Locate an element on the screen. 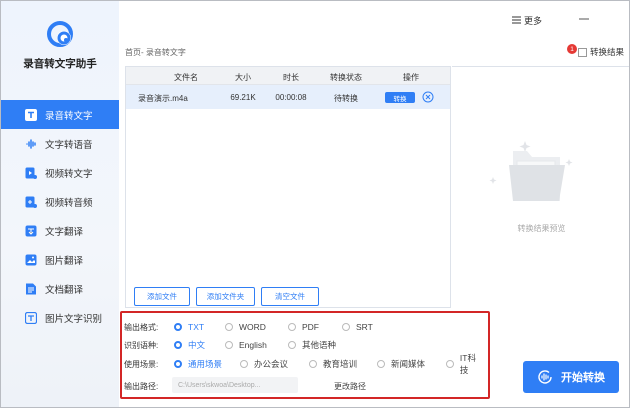 The image size is (630, 408). video-play-icon is located at coordinates (31, 173).